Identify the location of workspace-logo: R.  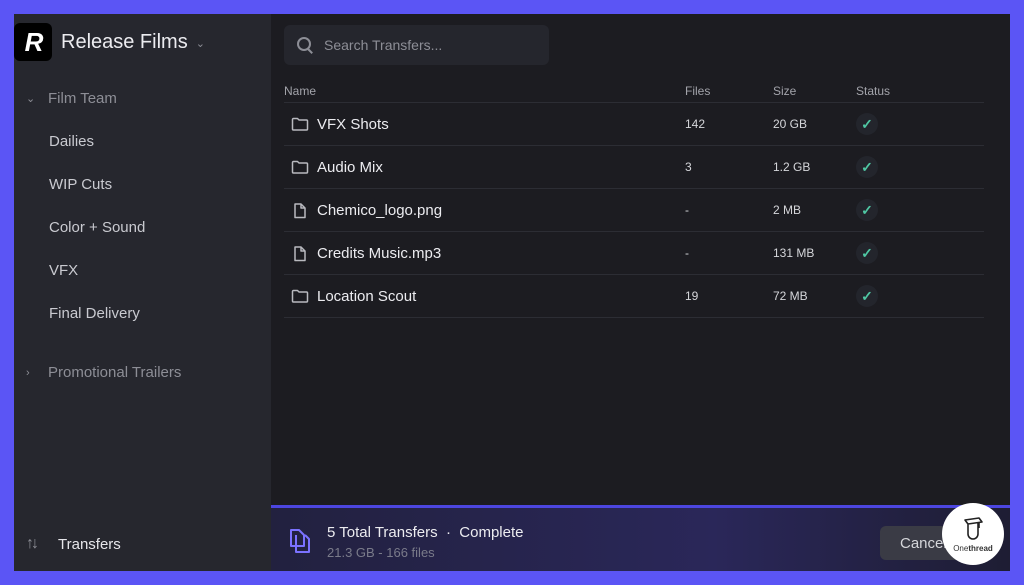
(33, 42).